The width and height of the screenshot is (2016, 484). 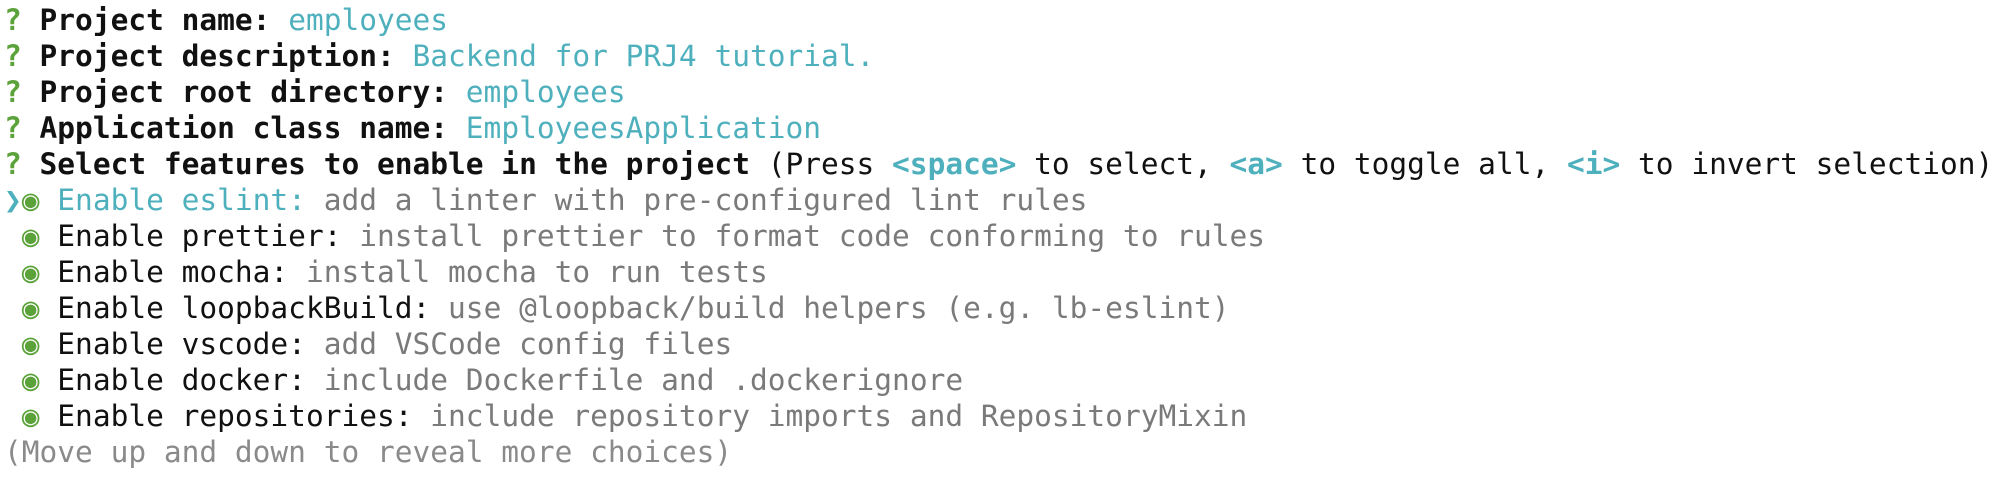 I want to click on prompt-label: Select features to enable in the project, so click(x=394, y=164).